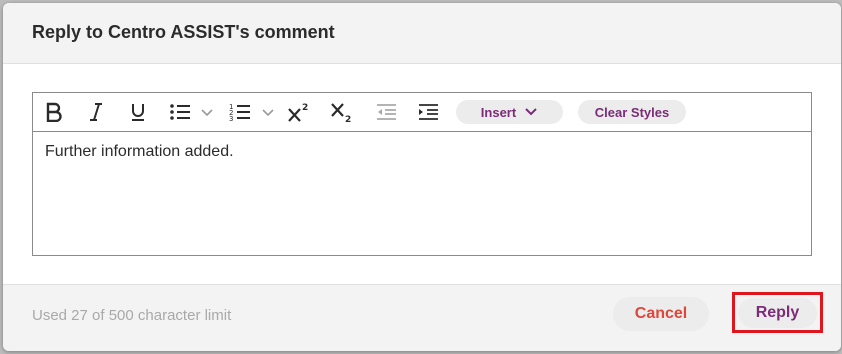 Image resolution: width=842 pixels, height=354 pixels. I want to click on clear-styles-button: Clear Styles, so click(632, 112).